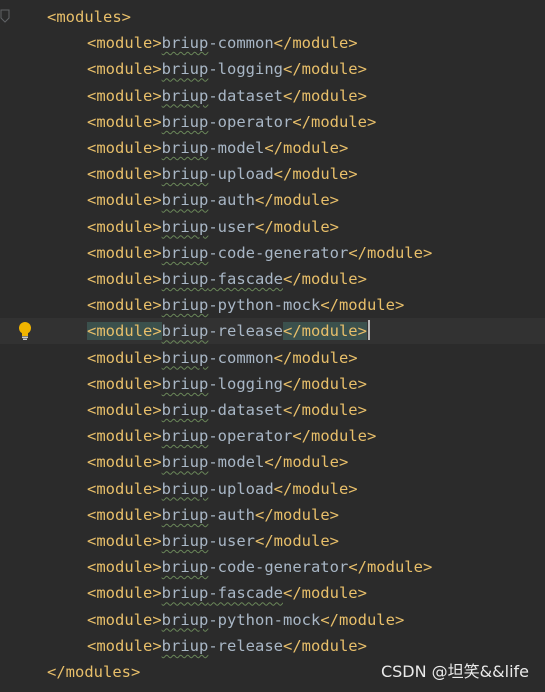 The height and width of the screenshot is (692, 545). I want to click on code-content: <module>briup-user</module>, so click(213, 227).